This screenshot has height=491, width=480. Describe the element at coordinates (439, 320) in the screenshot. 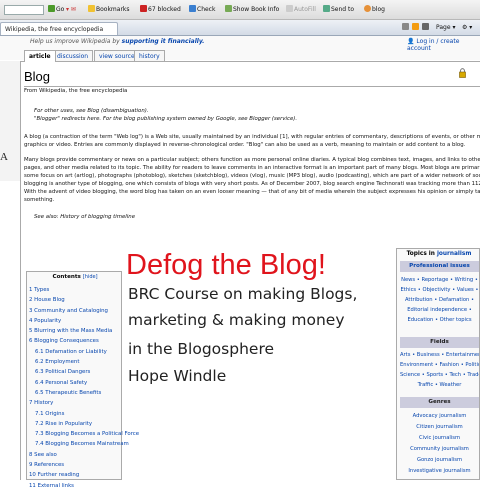

I see `professional-line: Education • Other topics` at that location.